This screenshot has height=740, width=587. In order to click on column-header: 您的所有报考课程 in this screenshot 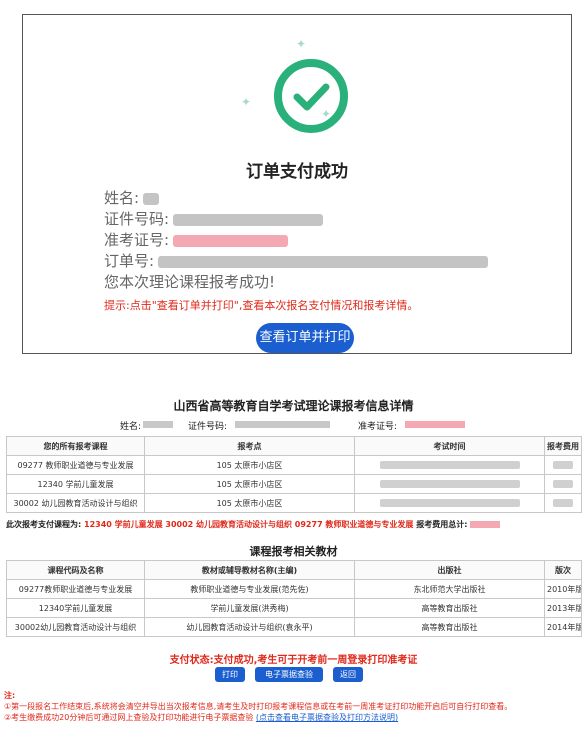, I will do `click(75, 446)`.